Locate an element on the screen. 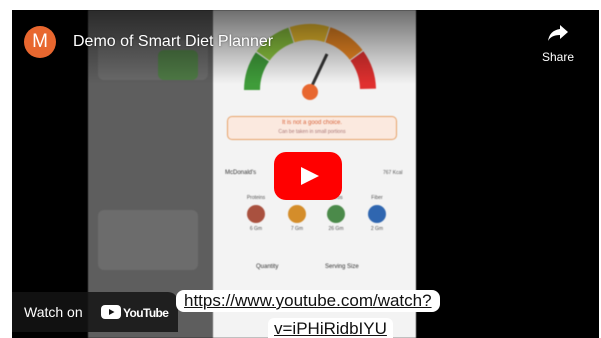  macro-label: Proteins is located at coordinates (256, 198).